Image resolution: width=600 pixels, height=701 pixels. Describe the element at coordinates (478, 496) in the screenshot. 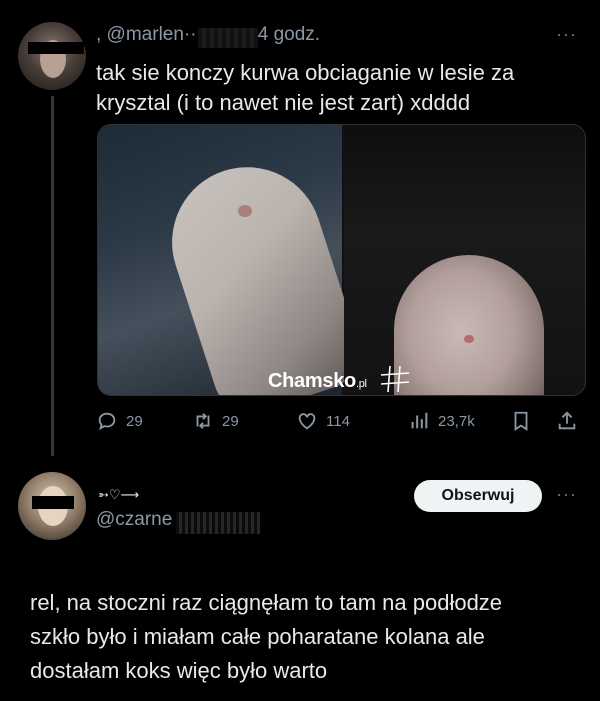

I see `follow-button: Obserwuj` at that location.